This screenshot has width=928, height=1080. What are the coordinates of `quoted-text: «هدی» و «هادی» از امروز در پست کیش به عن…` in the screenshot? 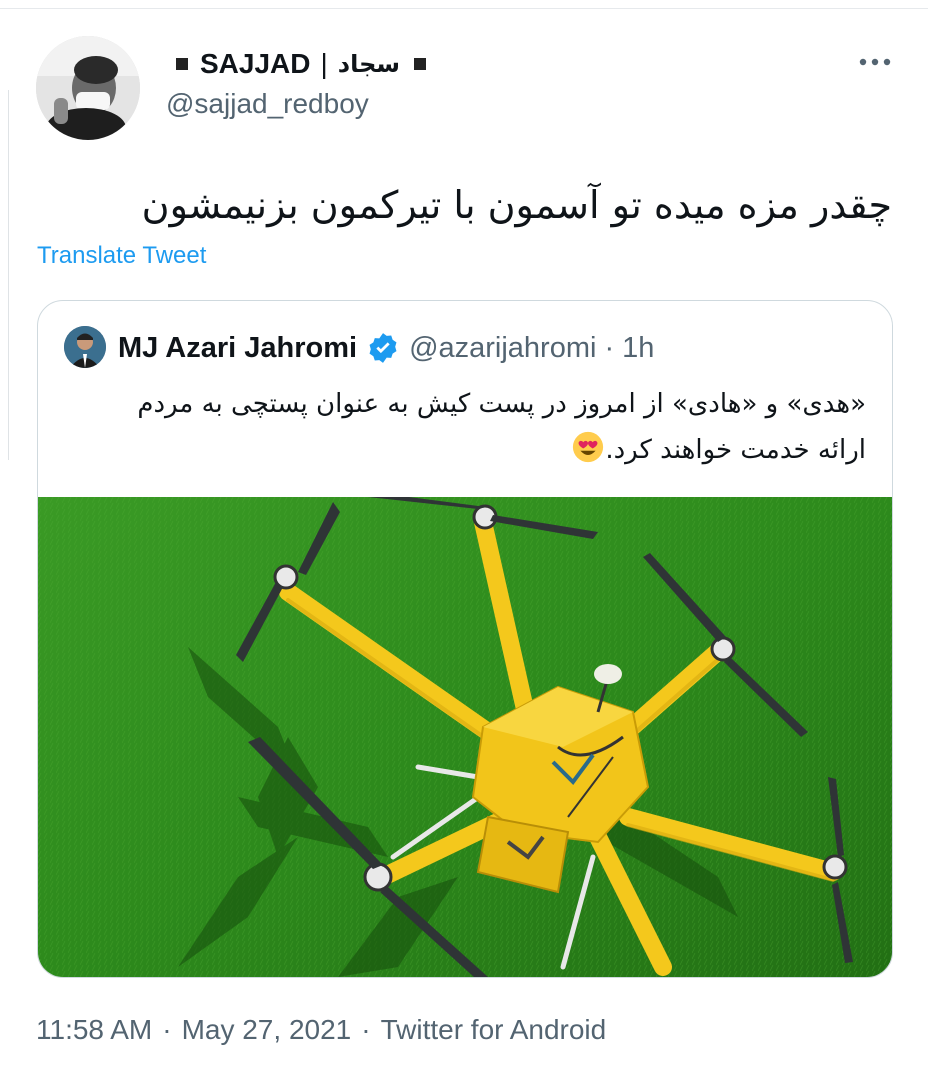 It's located at (501, 427).